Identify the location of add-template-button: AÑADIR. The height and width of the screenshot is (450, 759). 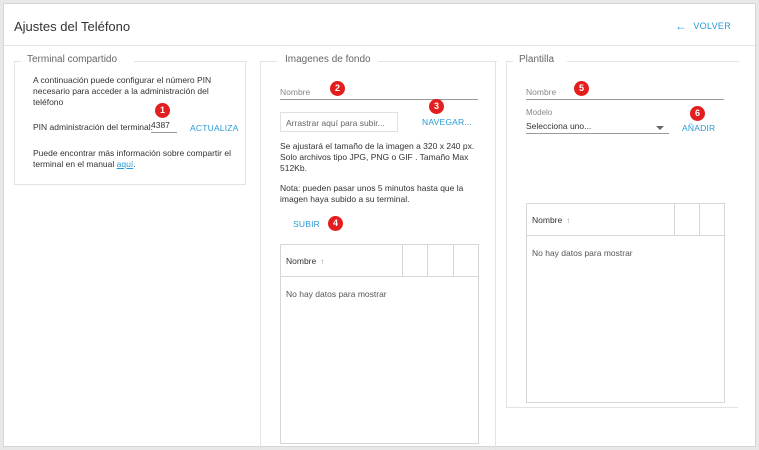
(698, 128).